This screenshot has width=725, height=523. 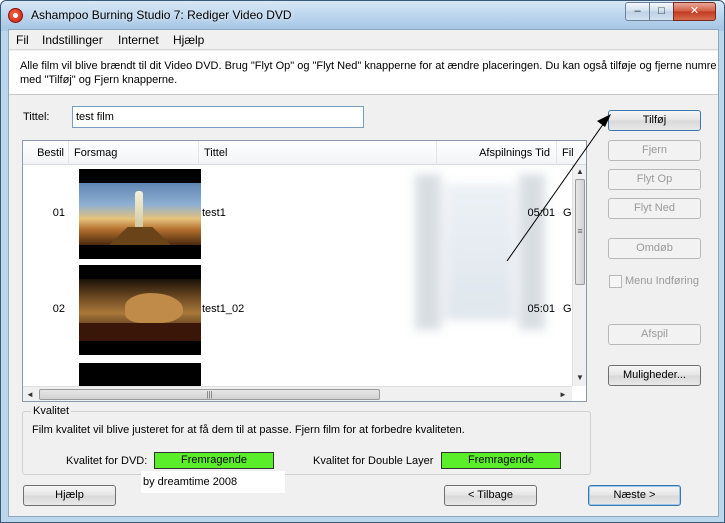 What do you see at coordinates (654, 150) in the screenshot?
I see `remove-button: Fjern` at bounding box center [654, 150].